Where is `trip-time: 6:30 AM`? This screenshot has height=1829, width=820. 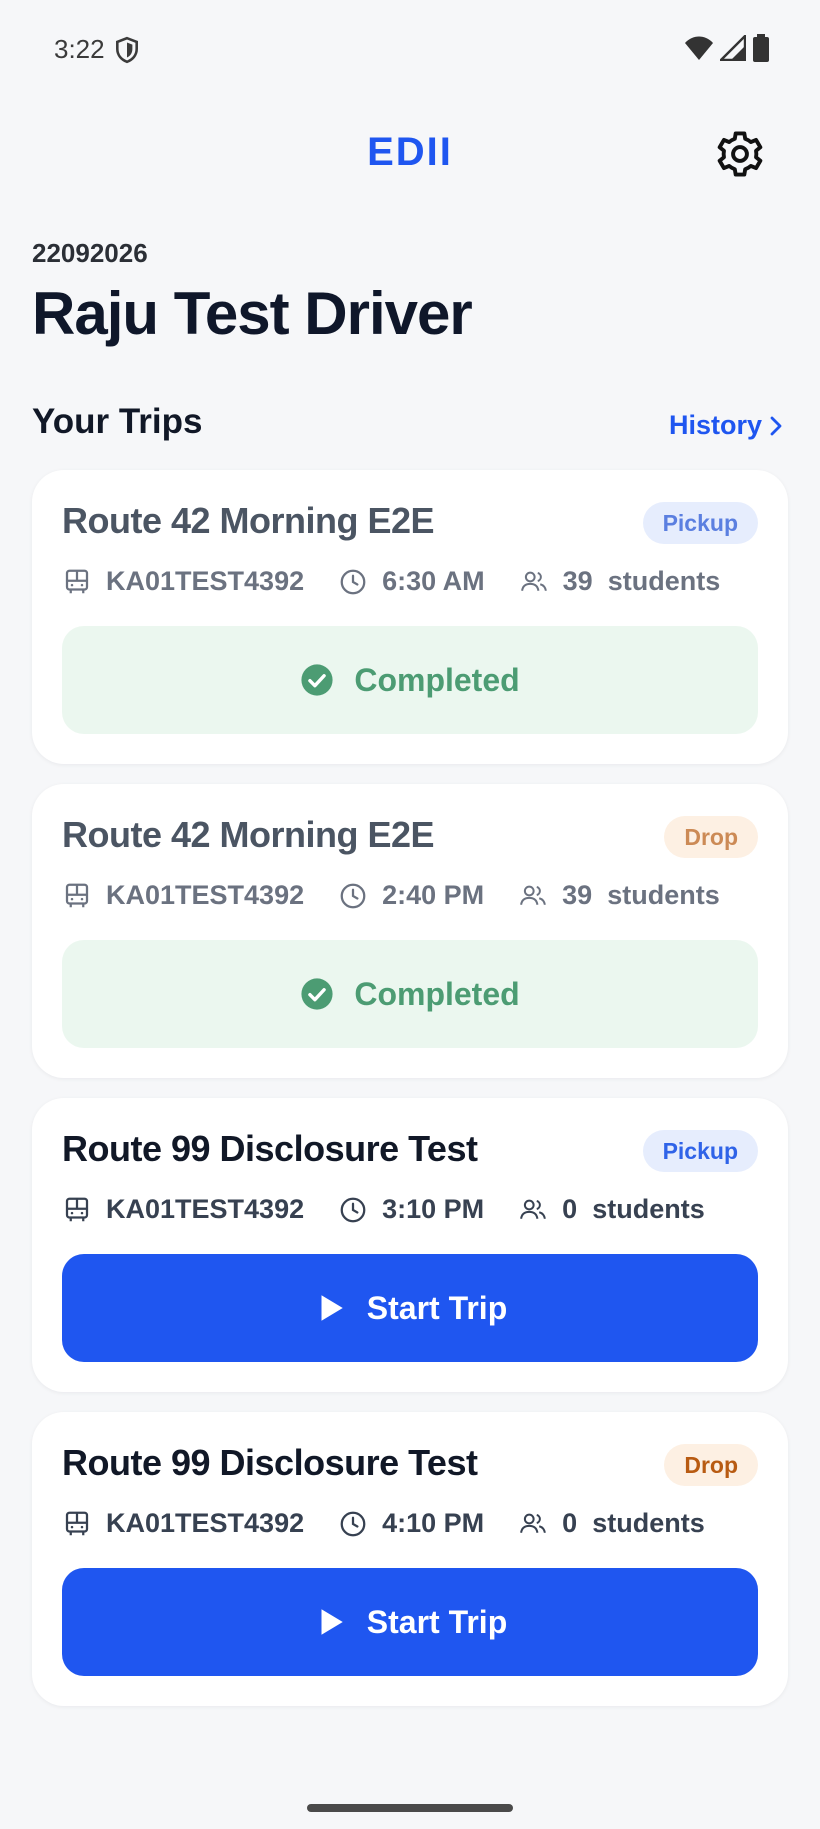 trip-time: 6:30 AM is located at coordinates (411, 581).